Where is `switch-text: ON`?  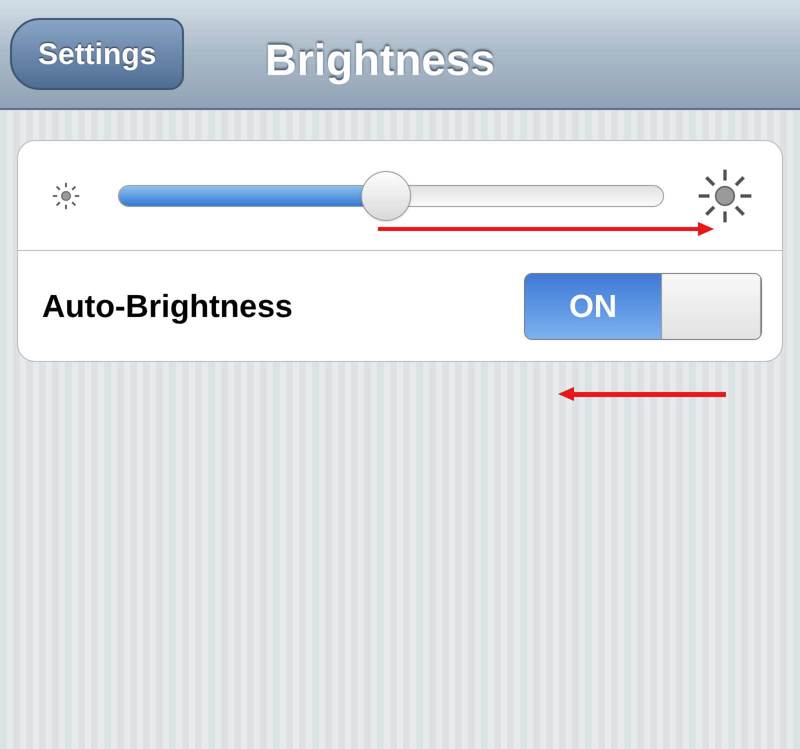
switch-text: ON is located at coordinates (593, 306).